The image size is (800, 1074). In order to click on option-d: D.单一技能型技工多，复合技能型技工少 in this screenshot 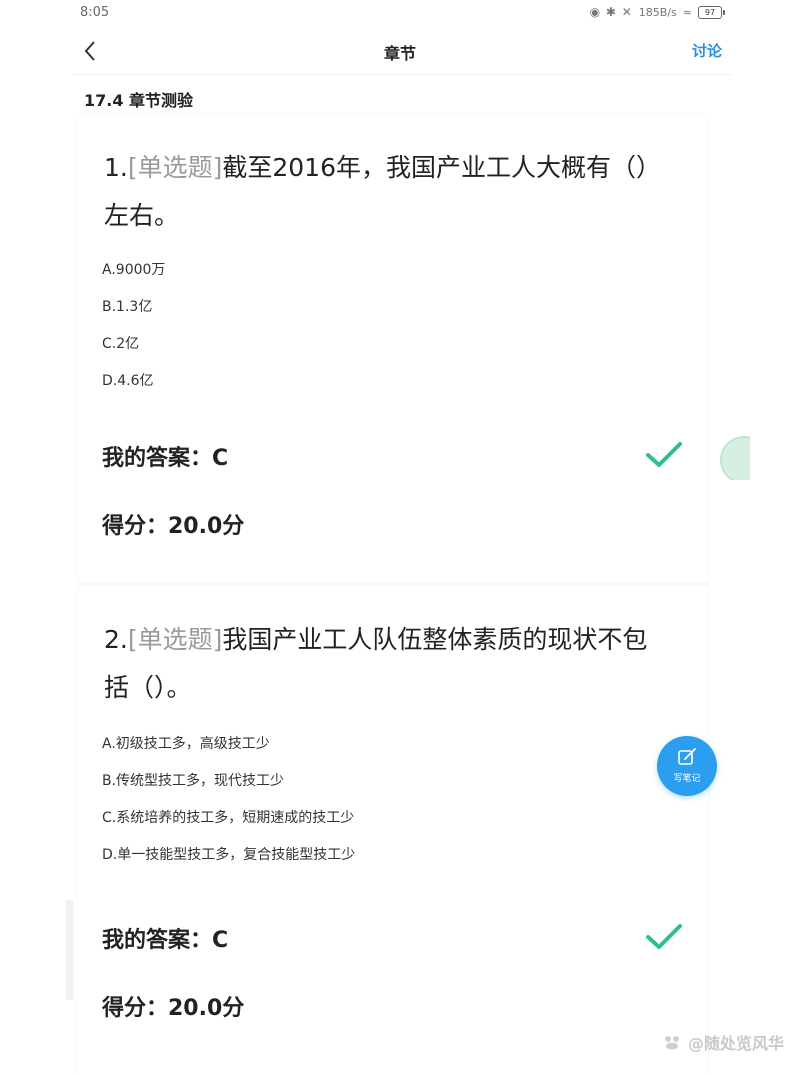, I will do `click(228, 855)`.